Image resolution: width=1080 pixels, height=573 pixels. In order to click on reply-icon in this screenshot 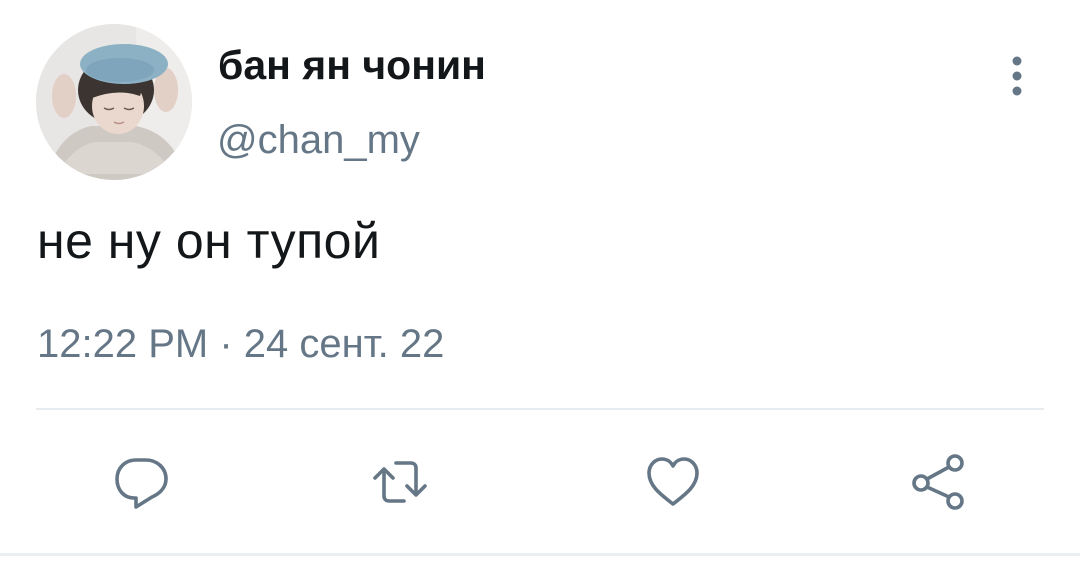, I will do `click(141, 483)`.